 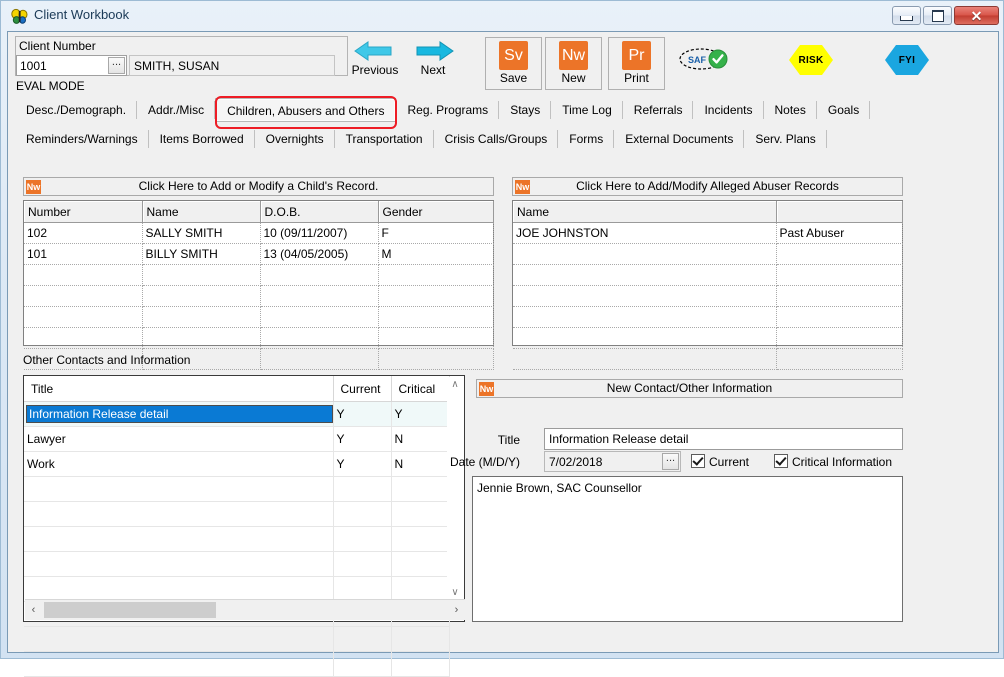 I want to click on new-record-icon: Nw, so click(x=486, y=389).